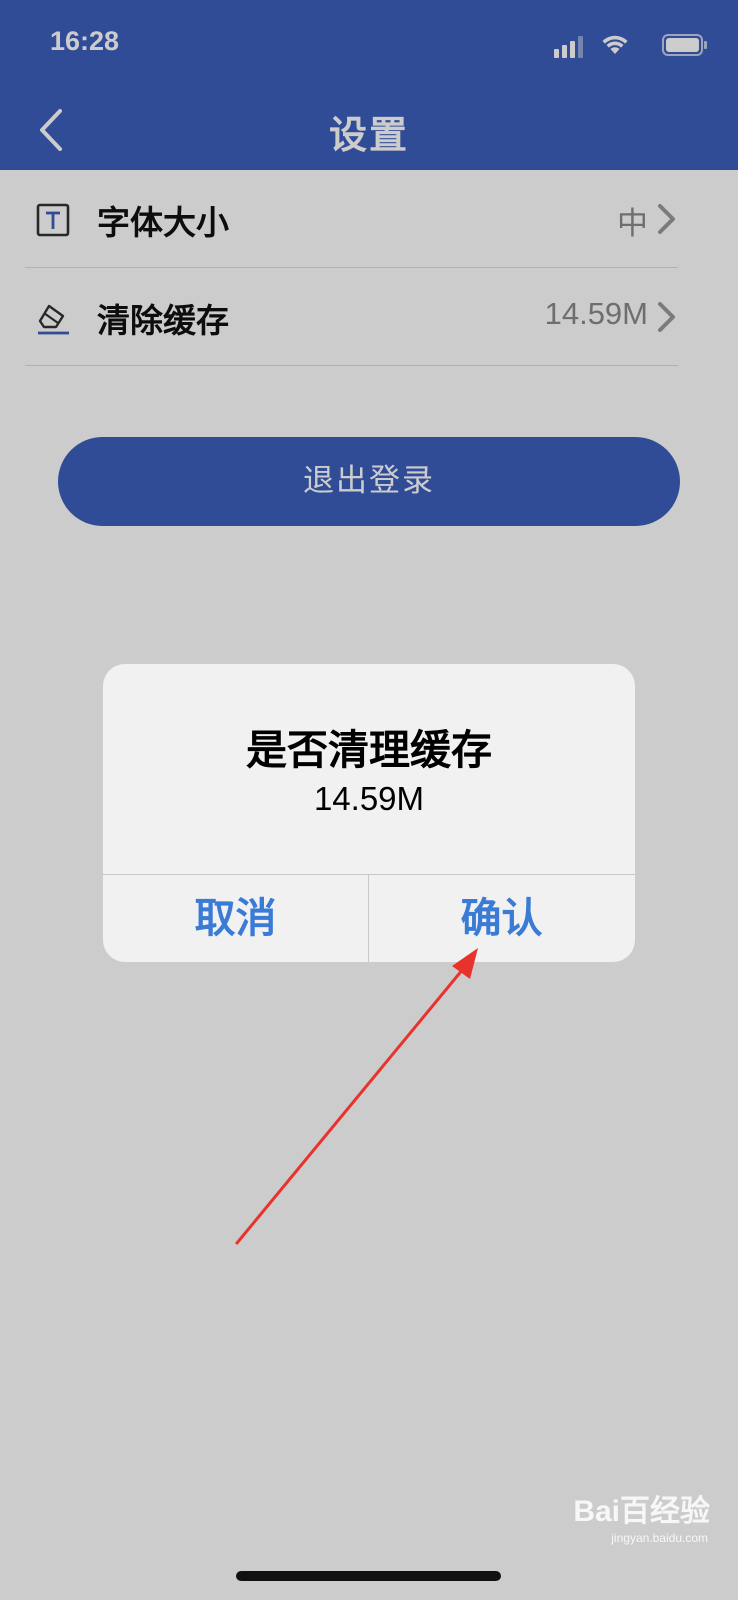 This screenshot has height=1600, width=738. I want to click on baidu-watermark-url: jingyan.baidu.com, so click(659, 1538).